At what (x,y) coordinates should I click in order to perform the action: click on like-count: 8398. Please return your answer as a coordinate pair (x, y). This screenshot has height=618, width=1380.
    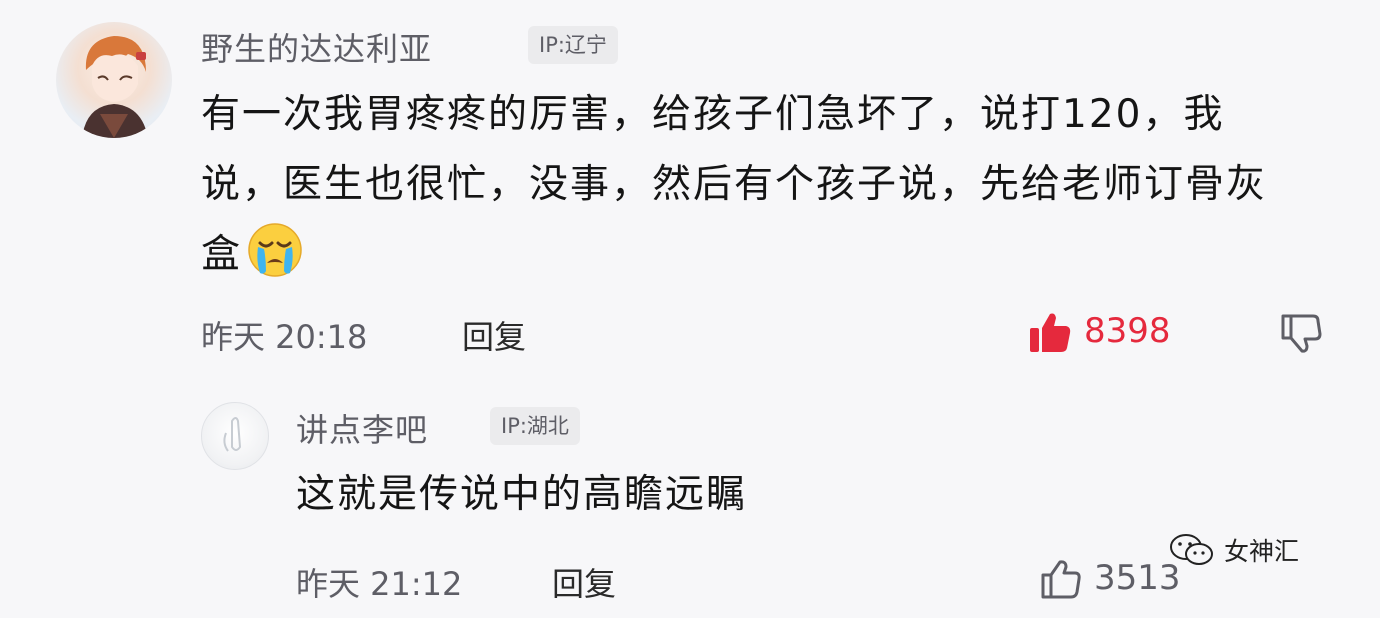
    Looking at the image, I should click on (1127, 331).